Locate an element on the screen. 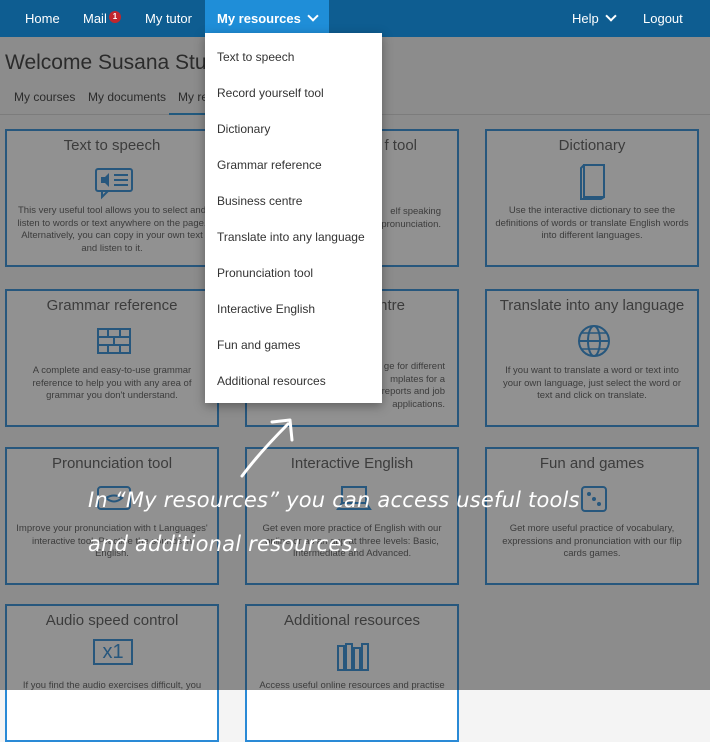 The image size is (710, 742). menu-item-fun-and-games: Fun and games is located at coordinates (258, 345).